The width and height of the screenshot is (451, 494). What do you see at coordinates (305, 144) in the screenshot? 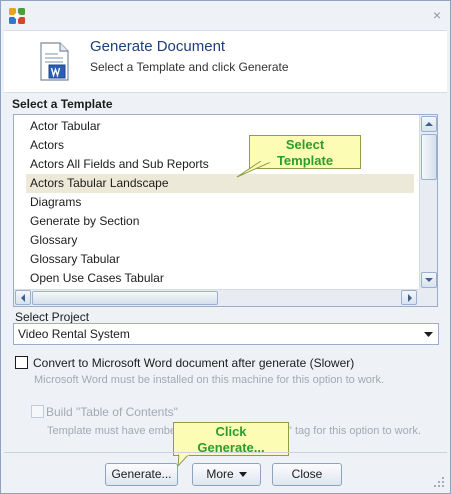
I see `callout-text: Select` at bounding box center [305, 144].